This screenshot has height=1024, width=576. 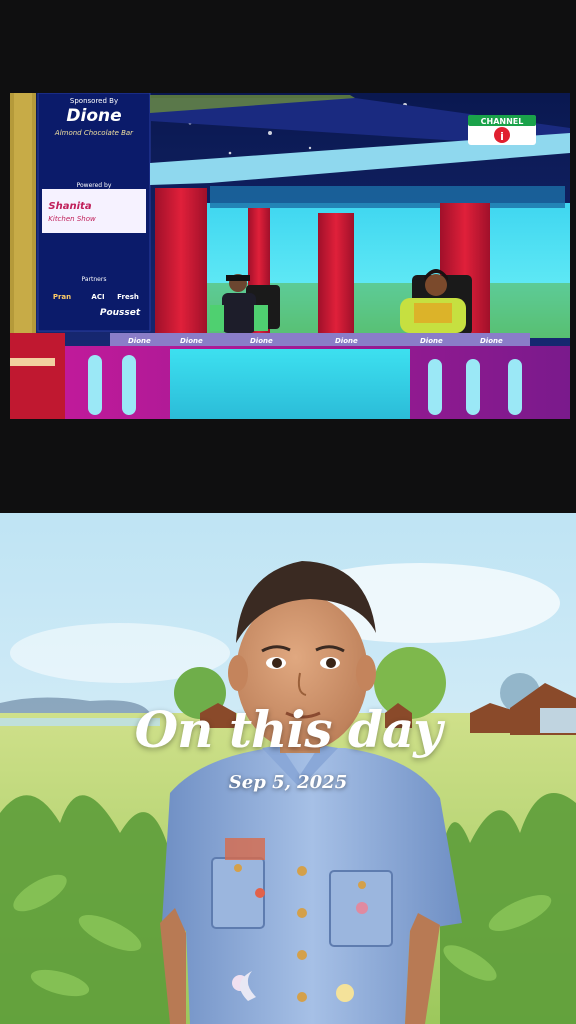 What do you see at coordinates (69, 206) in the screenshot?
I see `powered-brand: Shanita` at bounding box center [69, 206].